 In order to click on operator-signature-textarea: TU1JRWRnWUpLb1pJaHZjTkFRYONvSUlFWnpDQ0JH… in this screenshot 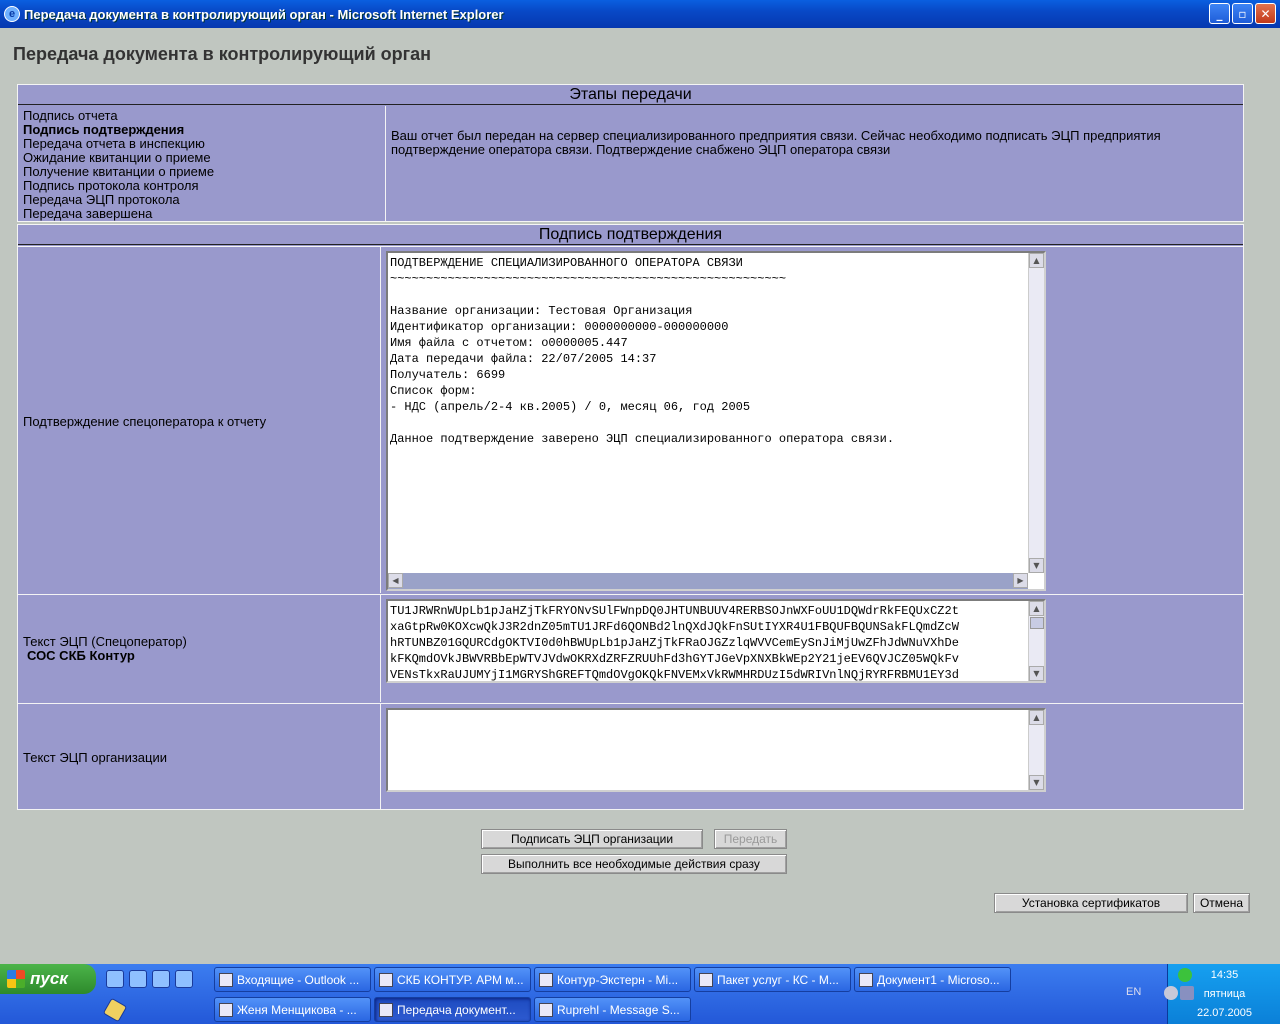, I will do `click(716, 641)`.